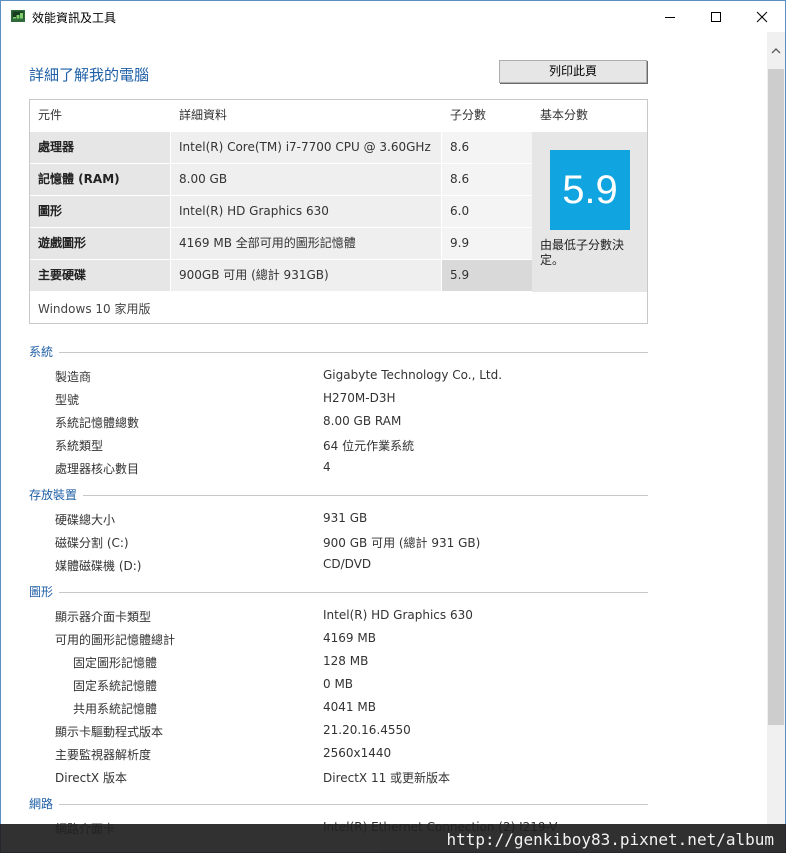 Image resolution: width=786 pixels, height=853 pixels. I want to click on label-cpu-cores: 處理器核心數目, so click(97, 469).